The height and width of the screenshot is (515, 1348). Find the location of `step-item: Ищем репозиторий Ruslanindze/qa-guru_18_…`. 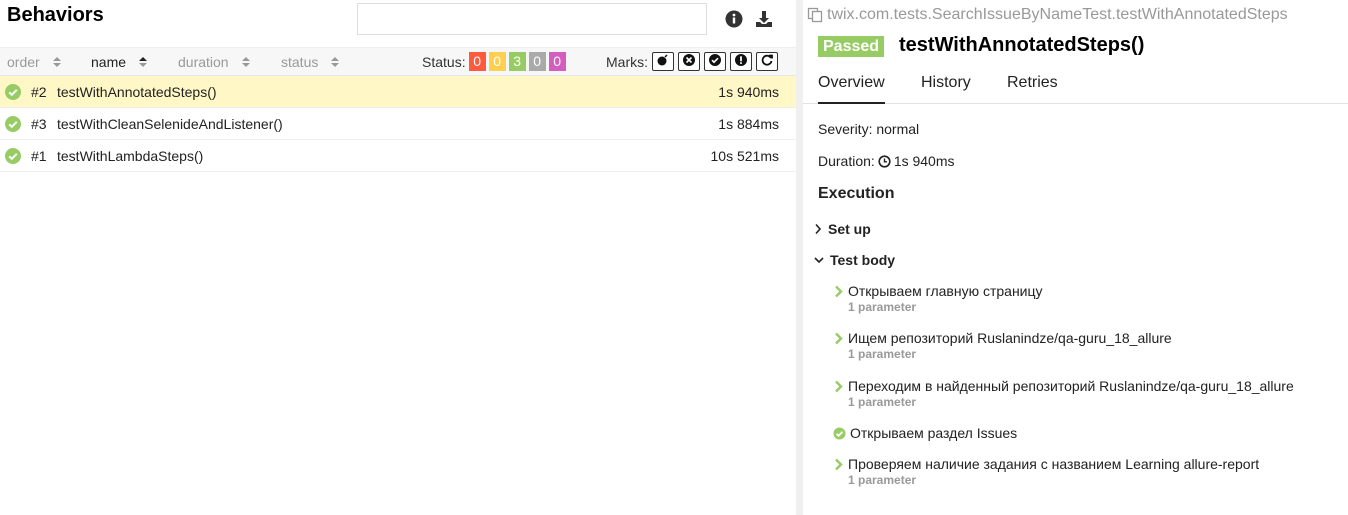

step-item: Ищем репозиторий Ruslanindze/qa-guru_18_… is located at coordinates (1002, 345).